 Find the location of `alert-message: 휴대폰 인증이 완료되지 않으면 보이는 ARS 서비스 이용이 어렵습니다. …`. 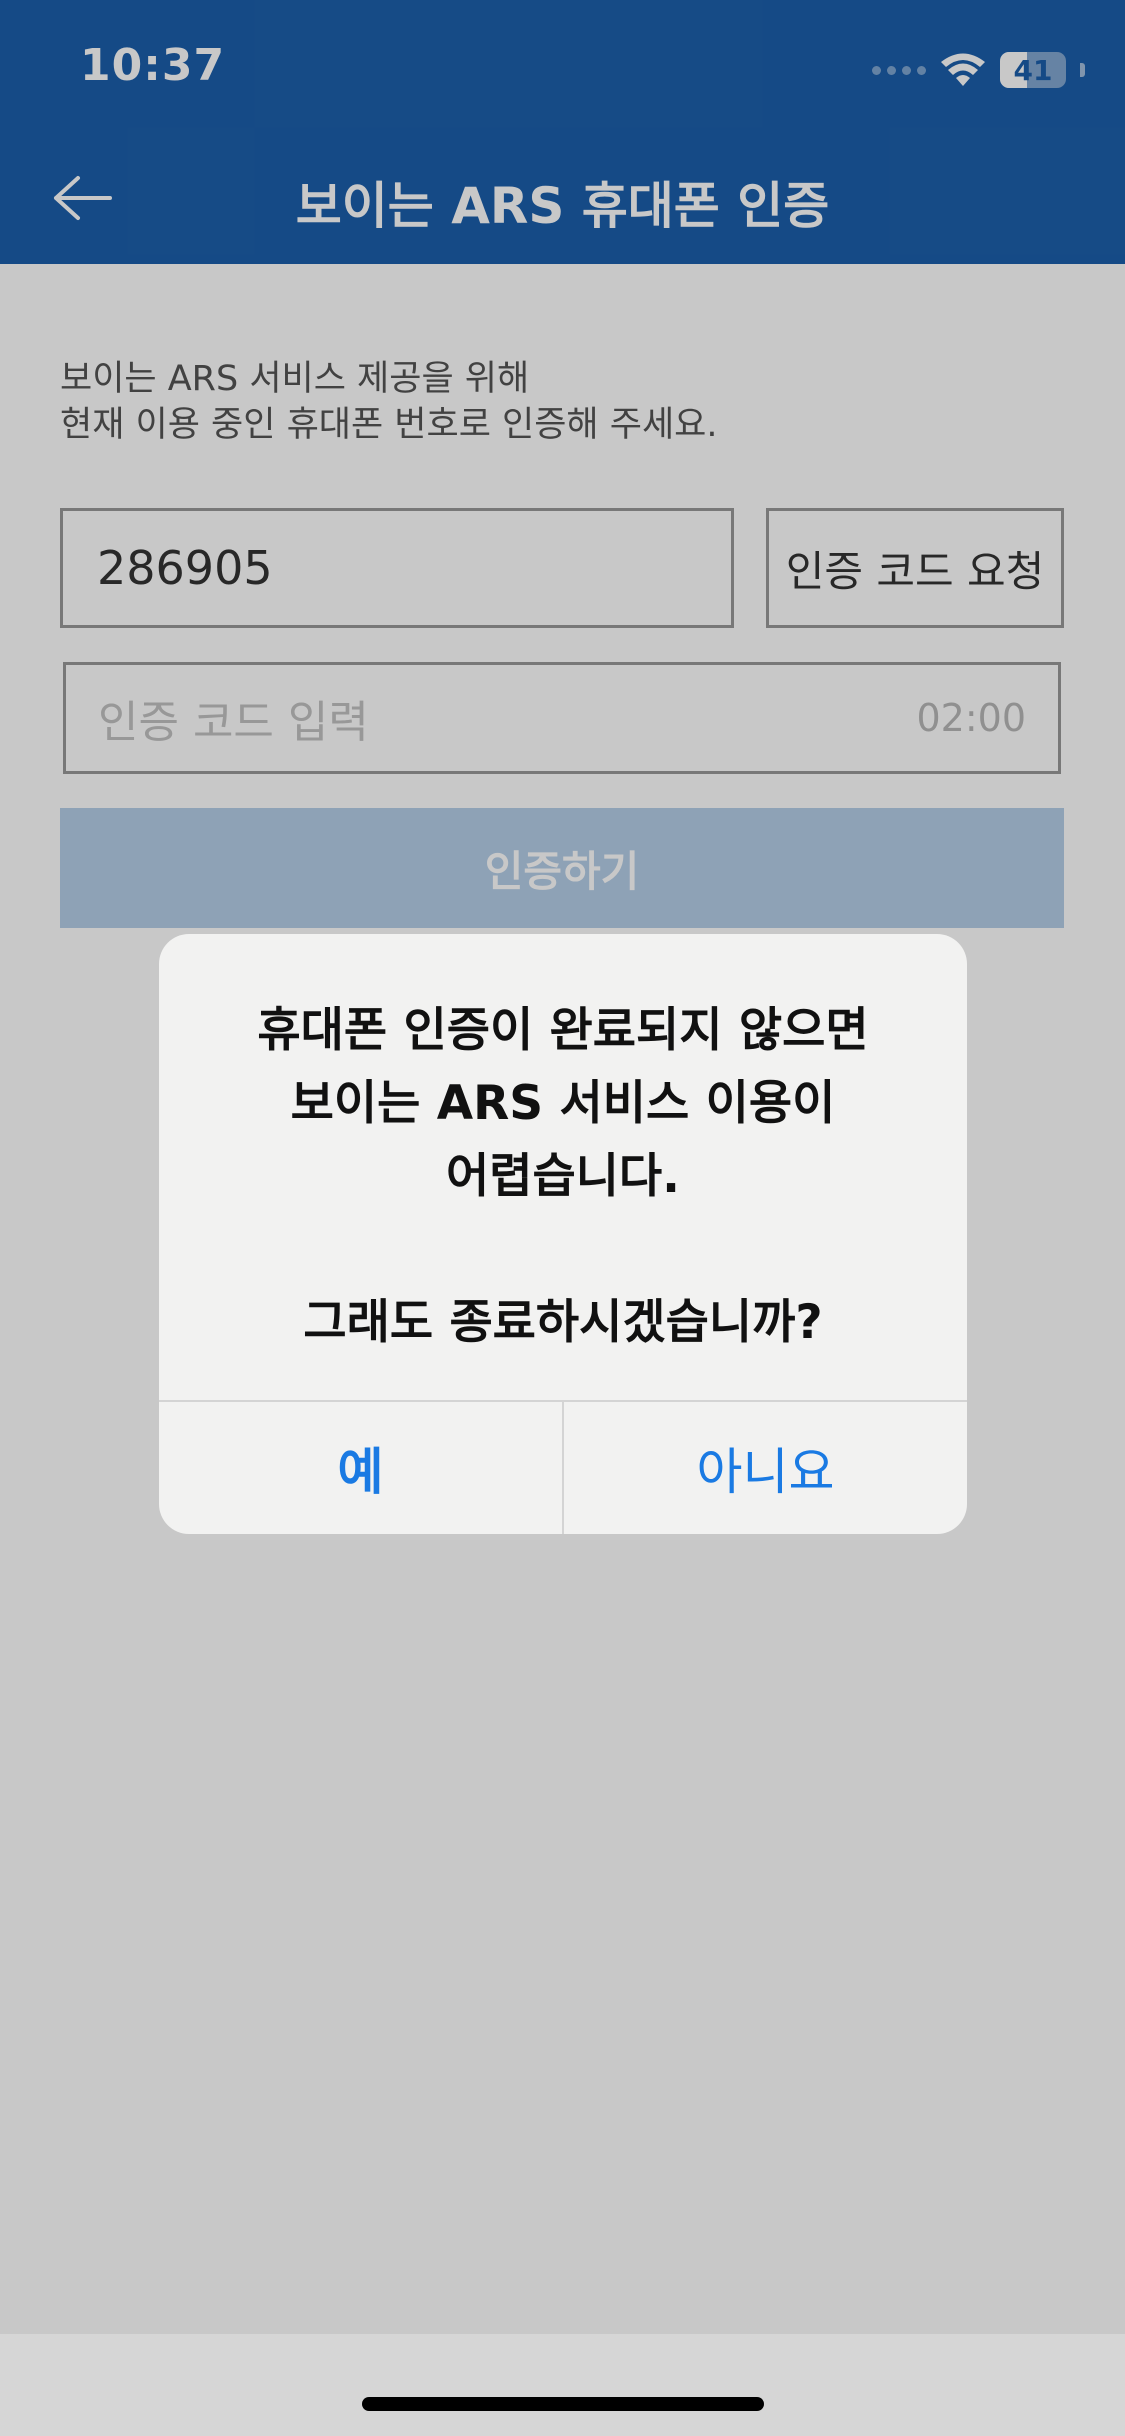

alert-message: 휴대폰 인증이 완료되지 않으면 보이는 ARS 서비스 이용이 어렵습니다. … is located at coordinates (563, 1176).